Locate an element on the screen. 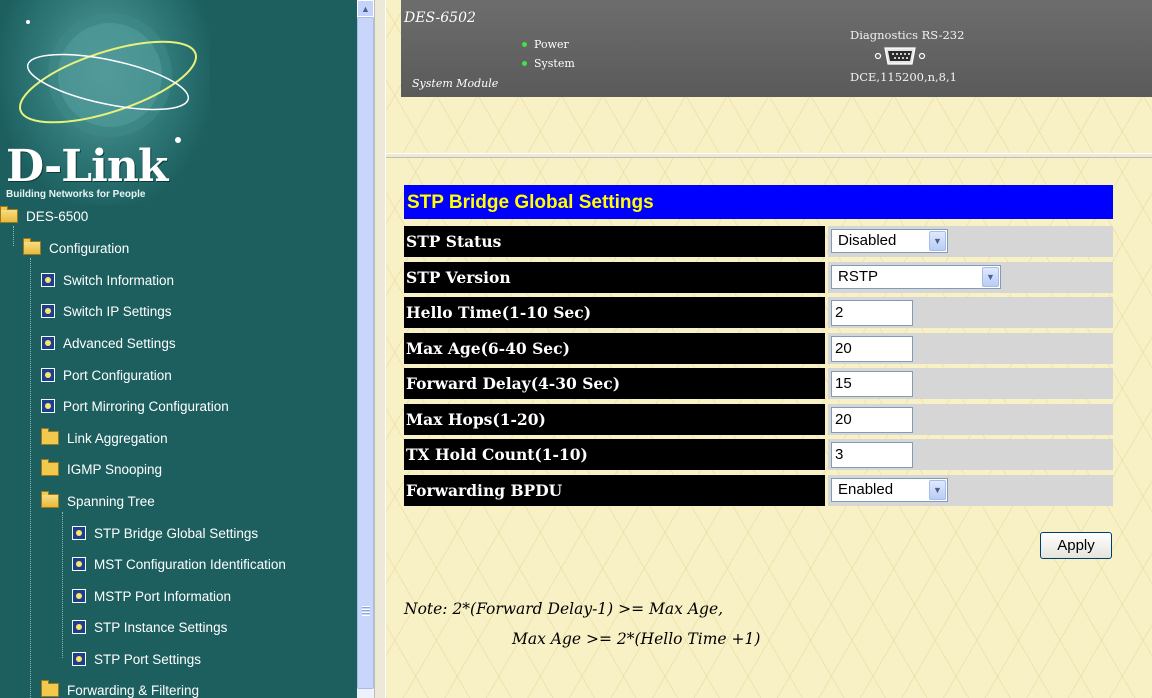 Image resolution: width=1152 pixels, height=698 pixels. tx-hold-count-row: TX Hold Count(1-10) 3 is located at coordinates (758, 454).